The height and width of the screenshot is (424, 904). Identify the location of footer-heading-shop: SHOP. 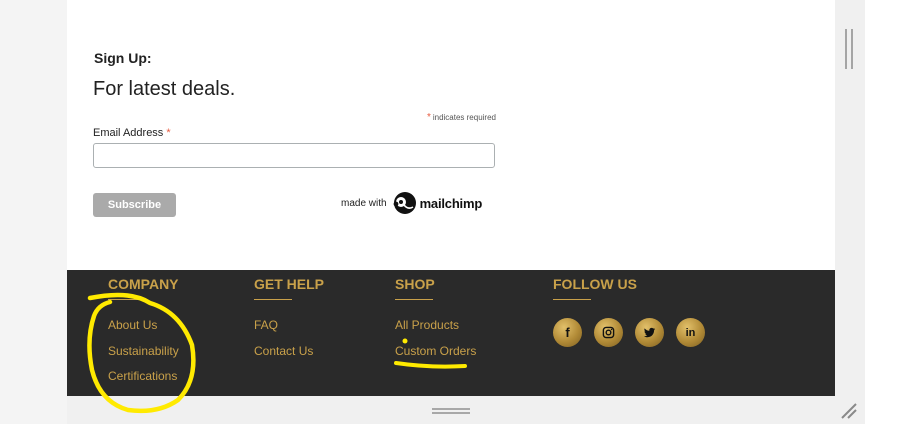
(415, 284).